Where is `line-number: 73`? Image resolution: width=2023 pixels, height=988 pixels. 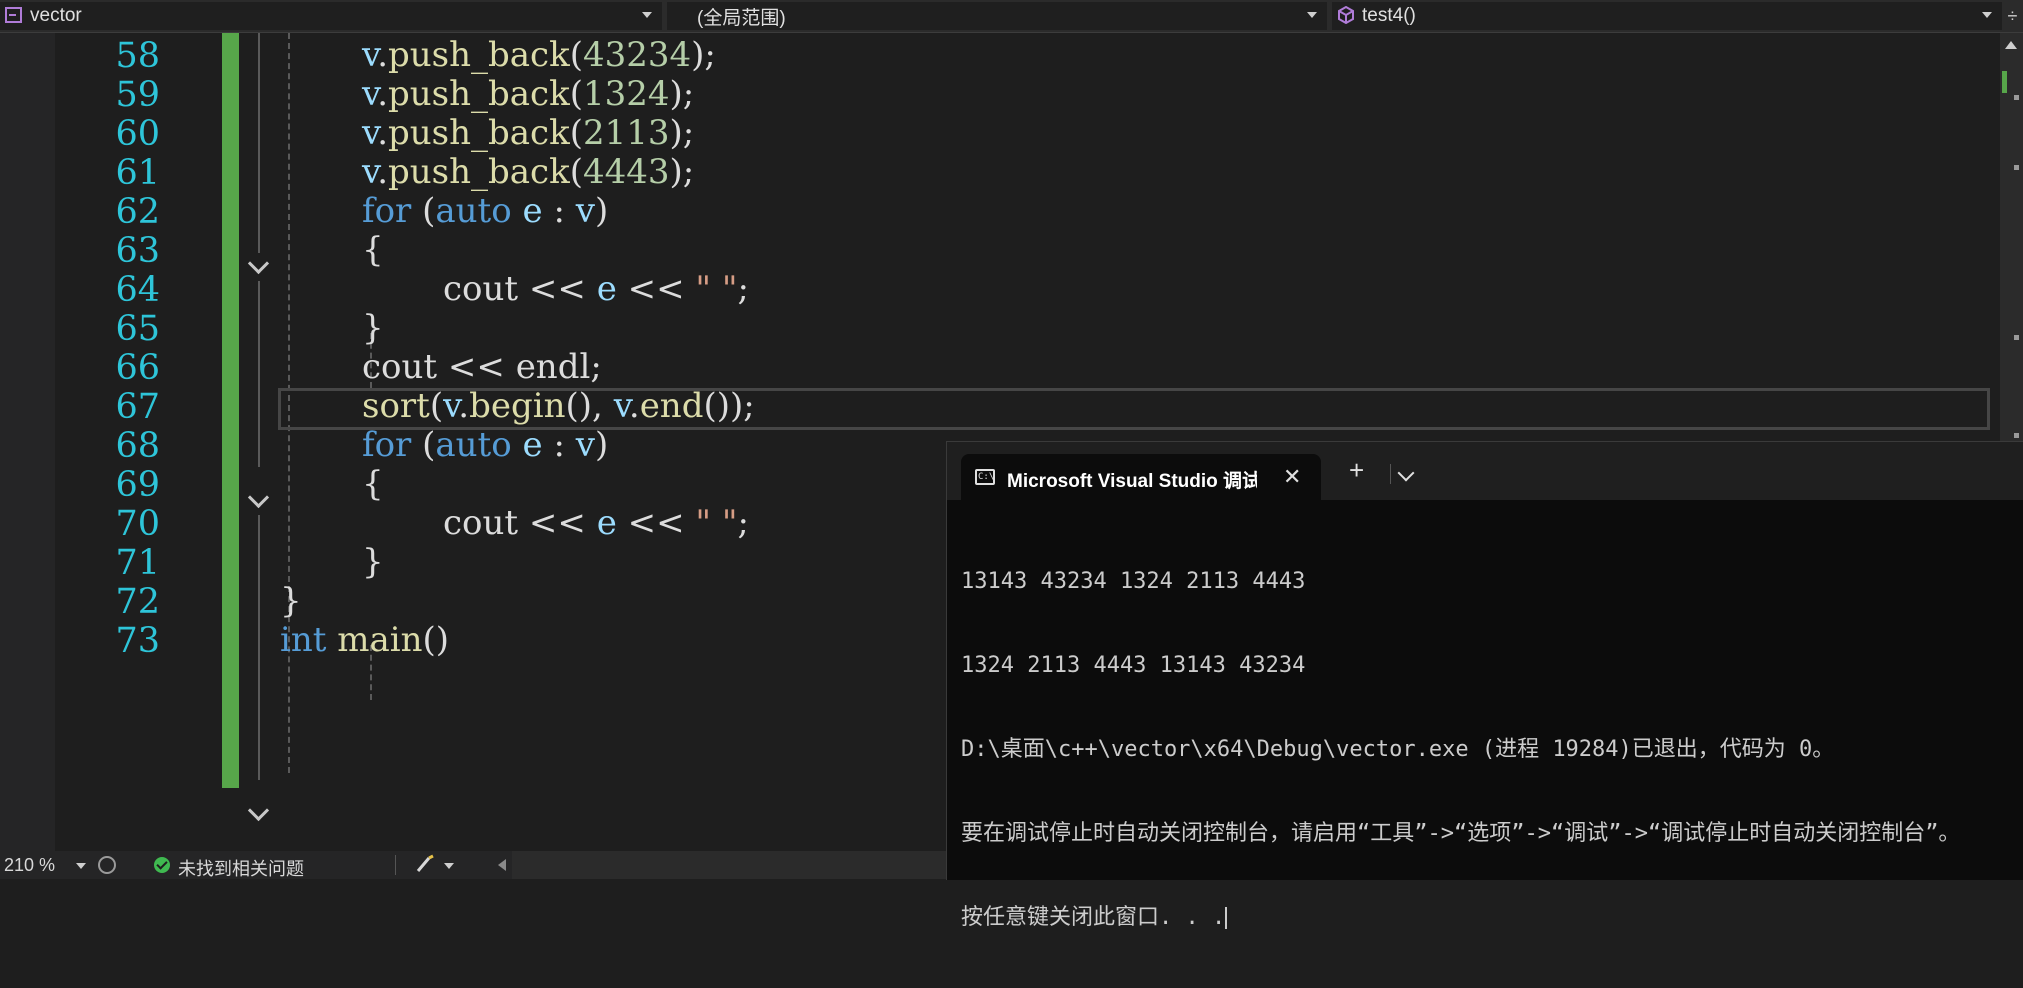 line-number: 73 is located at coordinates (137, 641).